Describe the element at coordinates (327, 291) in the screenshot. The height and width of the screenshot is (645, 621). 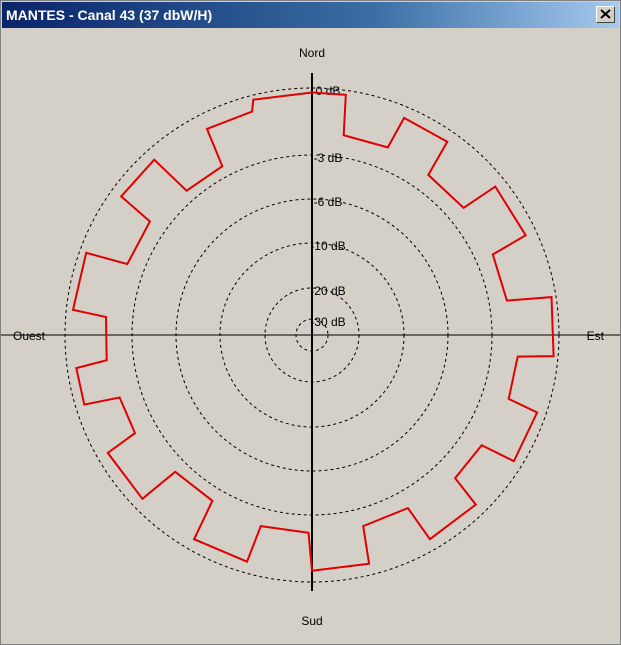
I see `ring-label: -20 dB` at that location.